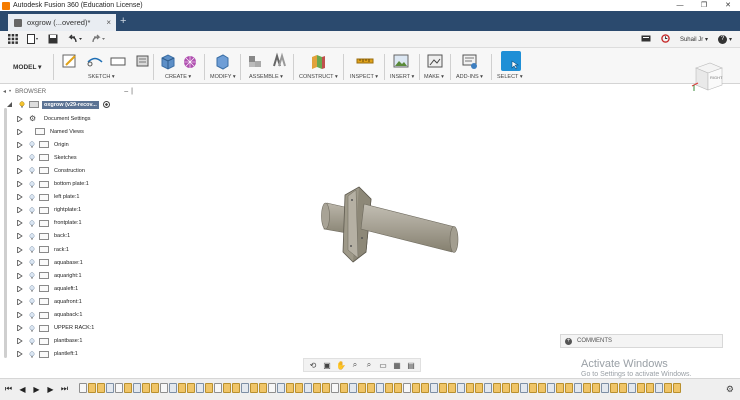  What do you see at coordinates (5, 233) in the screenshot?
I see `browser-scrollbar` at bounding box center [5, 233].